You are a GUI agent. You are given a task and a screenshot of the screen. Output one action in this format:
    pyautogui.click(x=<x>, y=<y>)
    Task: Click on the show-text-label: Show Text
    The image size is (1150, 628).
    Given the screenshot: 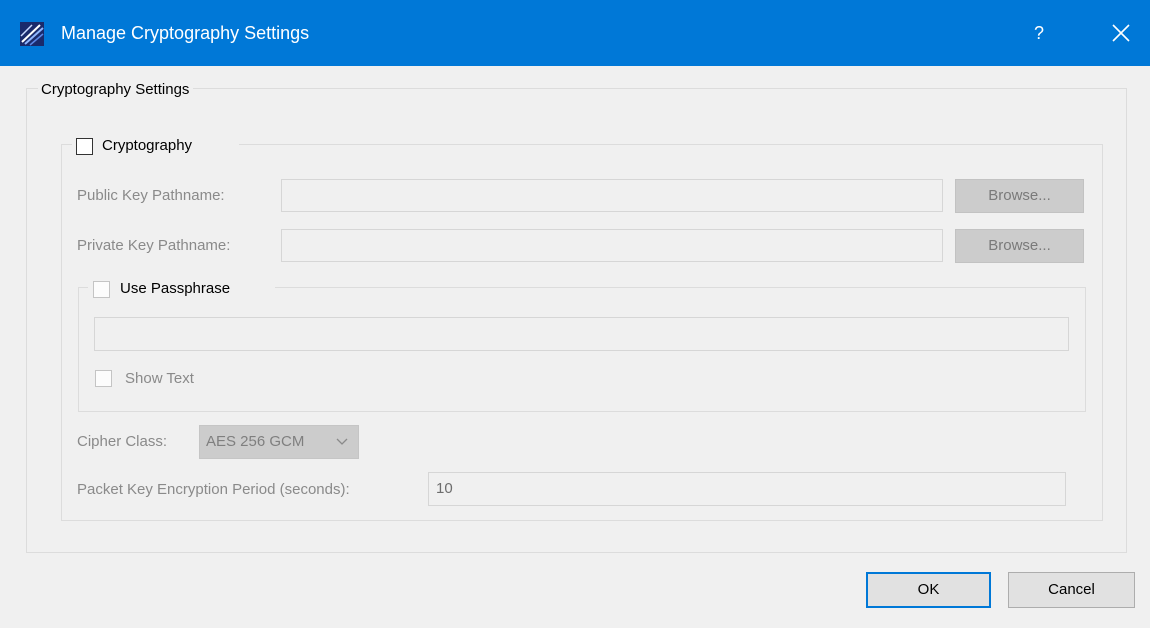 What is the action you would take?
    pyautogui.click(x=159, y=379)
    